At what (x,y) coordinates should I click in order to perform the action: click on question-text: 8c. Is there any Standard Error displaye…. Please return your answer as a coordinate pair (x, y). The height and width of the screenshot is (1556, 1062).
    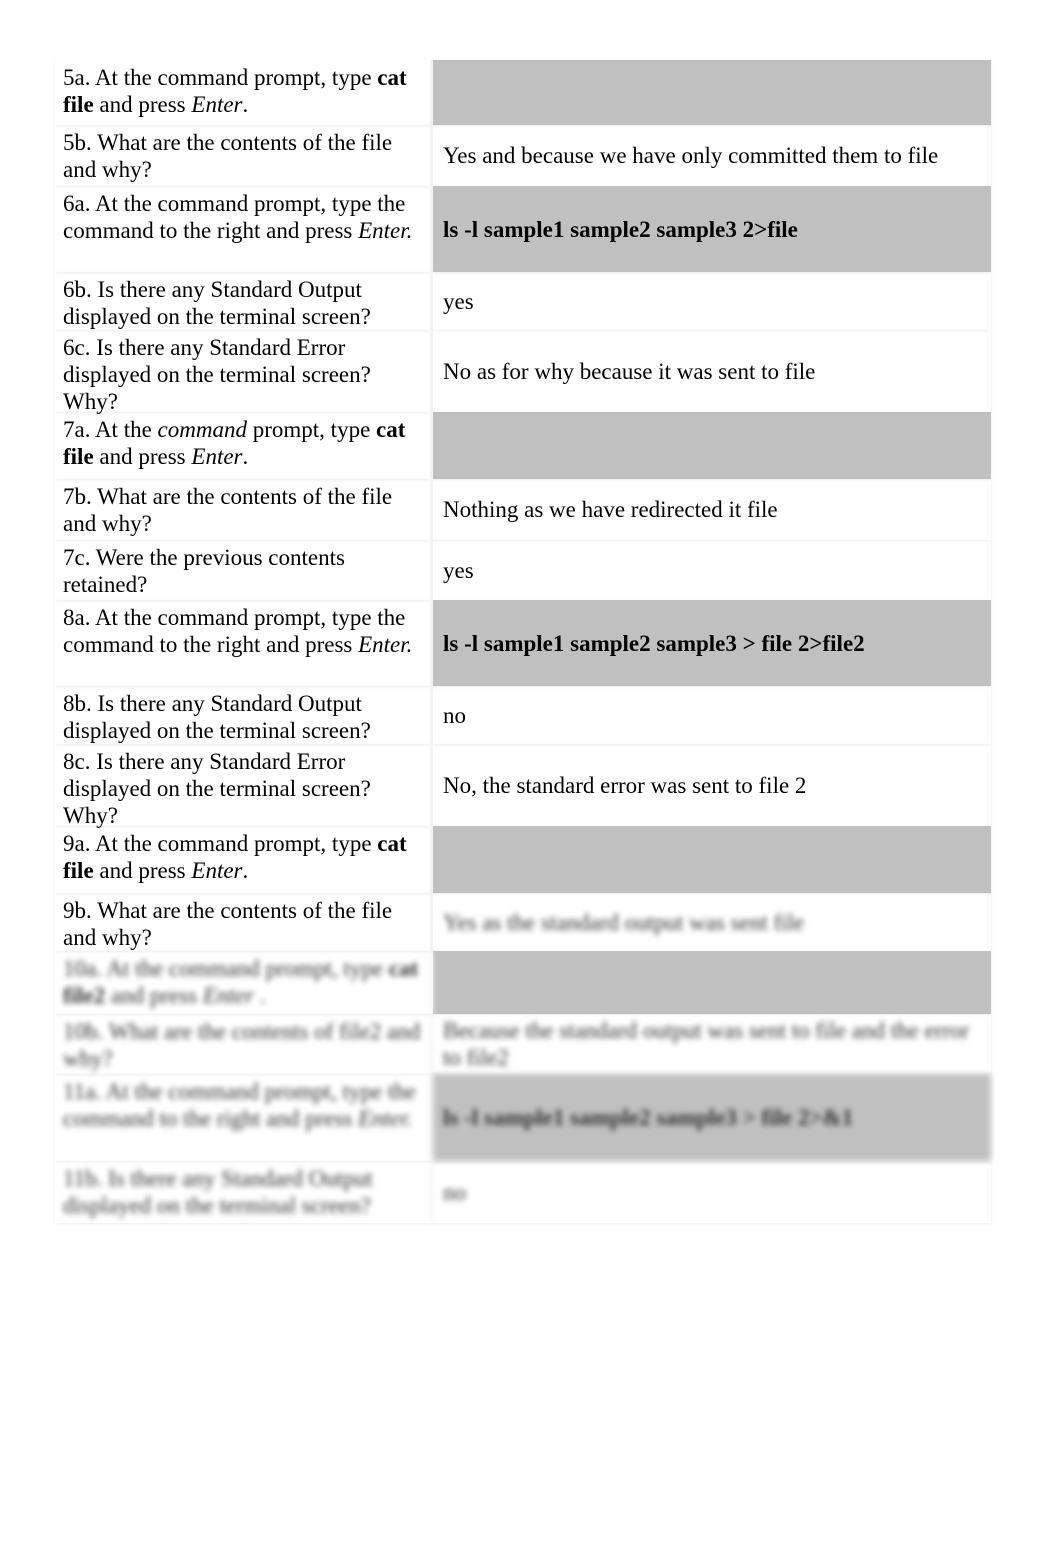
    Looking at the image, I should click on (217, 788).